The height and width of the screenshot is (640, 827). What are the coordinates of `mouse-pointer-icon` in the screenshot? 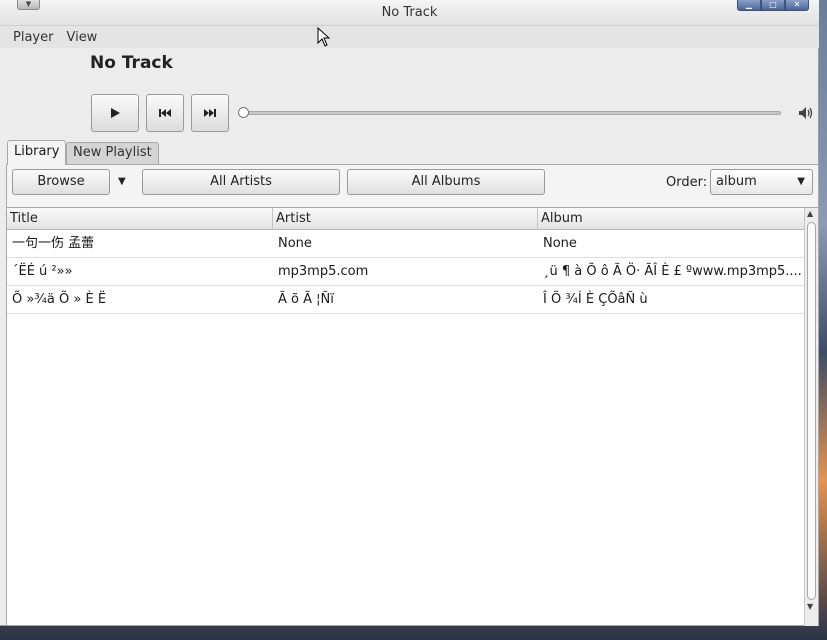 It's located at (324, 37).